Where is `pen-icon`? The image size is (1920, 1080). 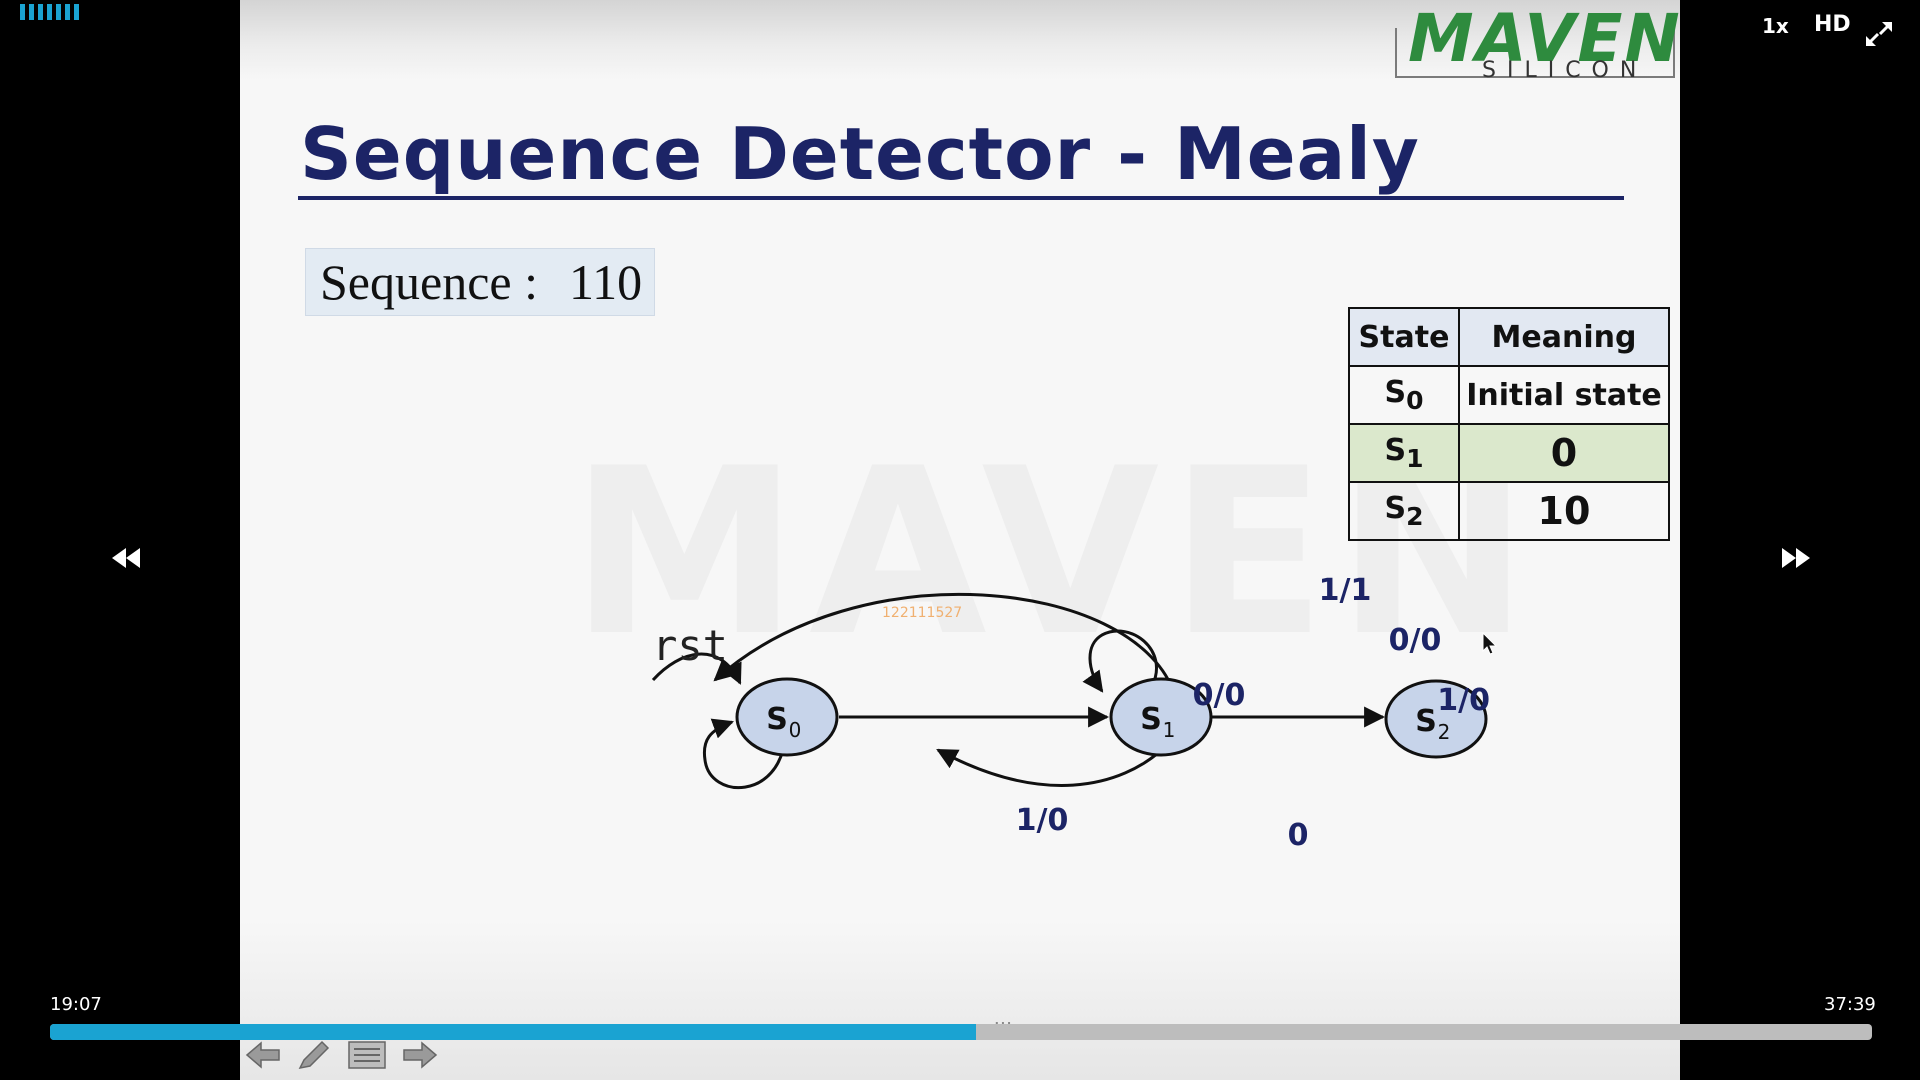 pen-icon is located at coordinates (314, 1055).